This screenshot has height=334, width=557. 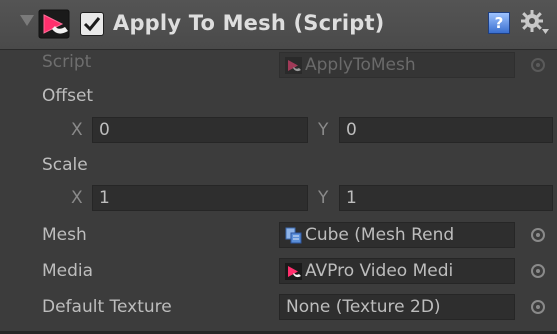 I want to click on object-picker-icon, so click(x=538, y=65).